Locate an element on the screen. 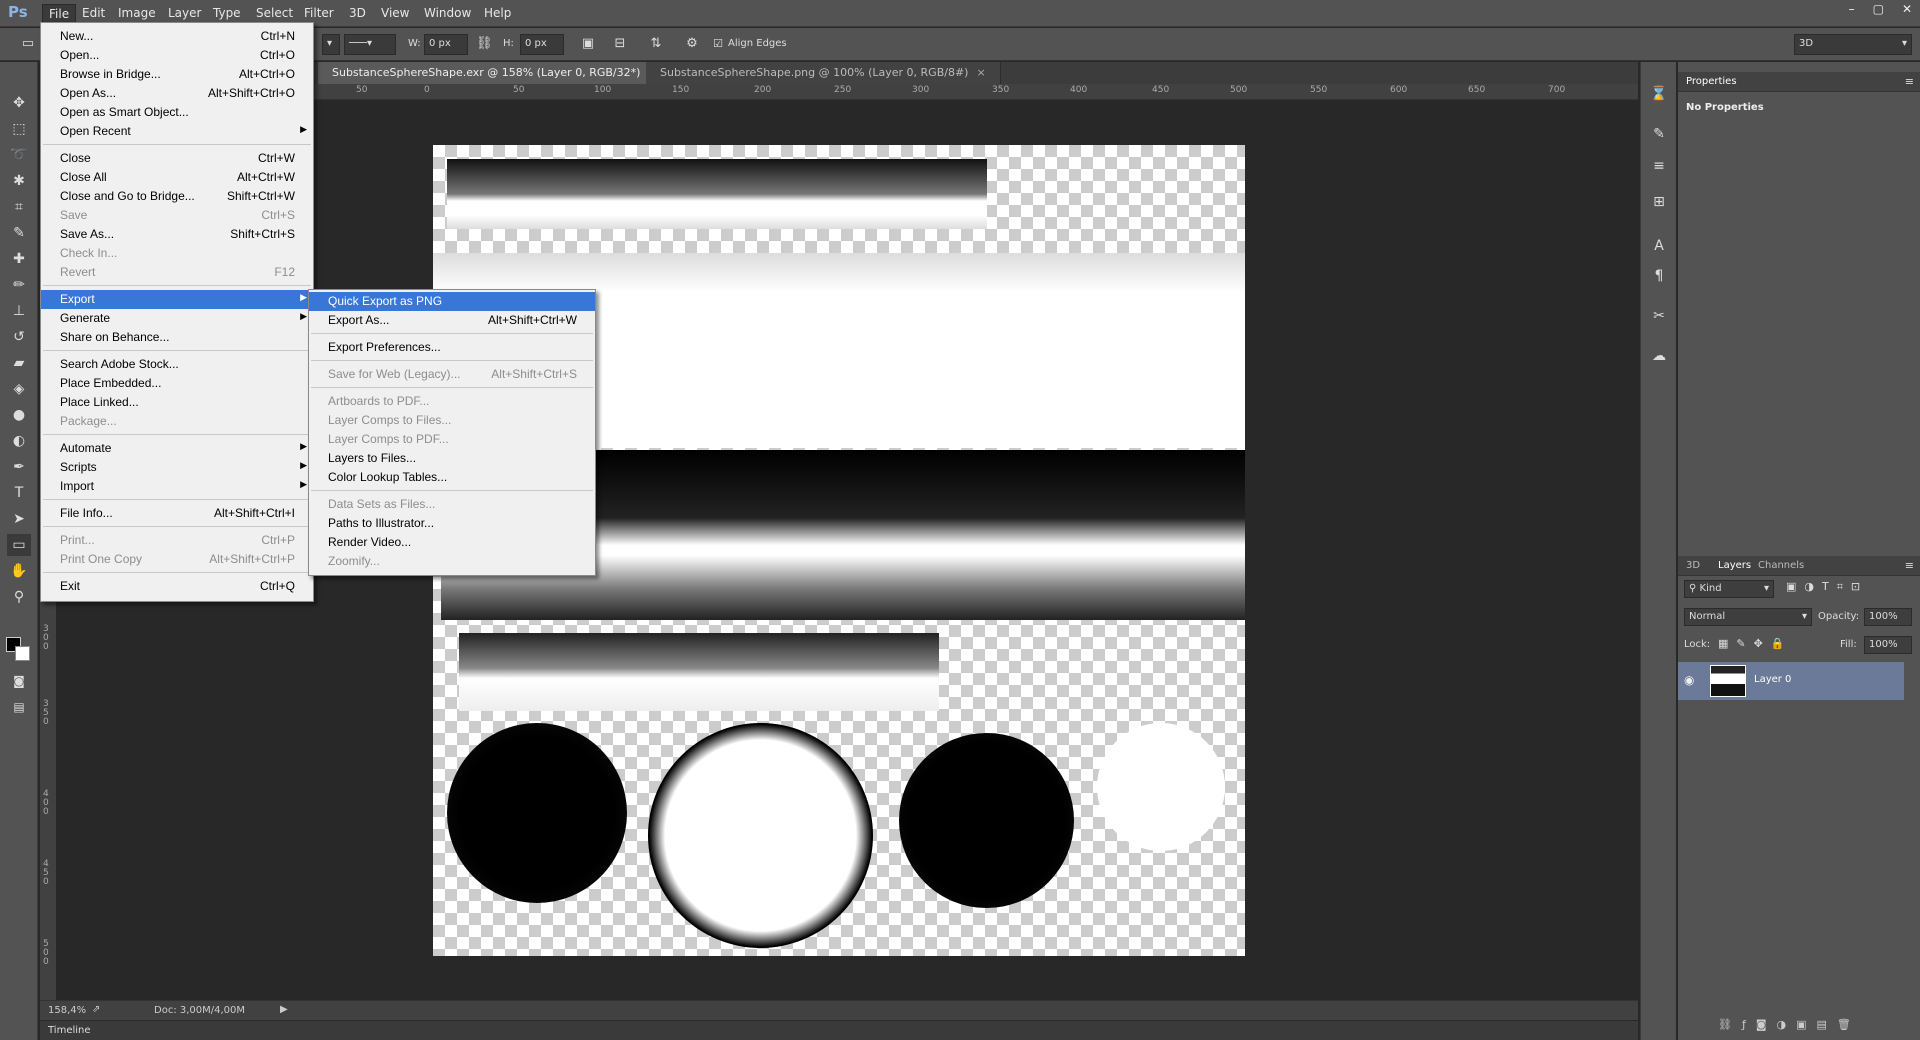 The width and height of the screenshot is (1920, 1040). magic-wand-tool-icon: ✱ is located at coordinates (19, 181).